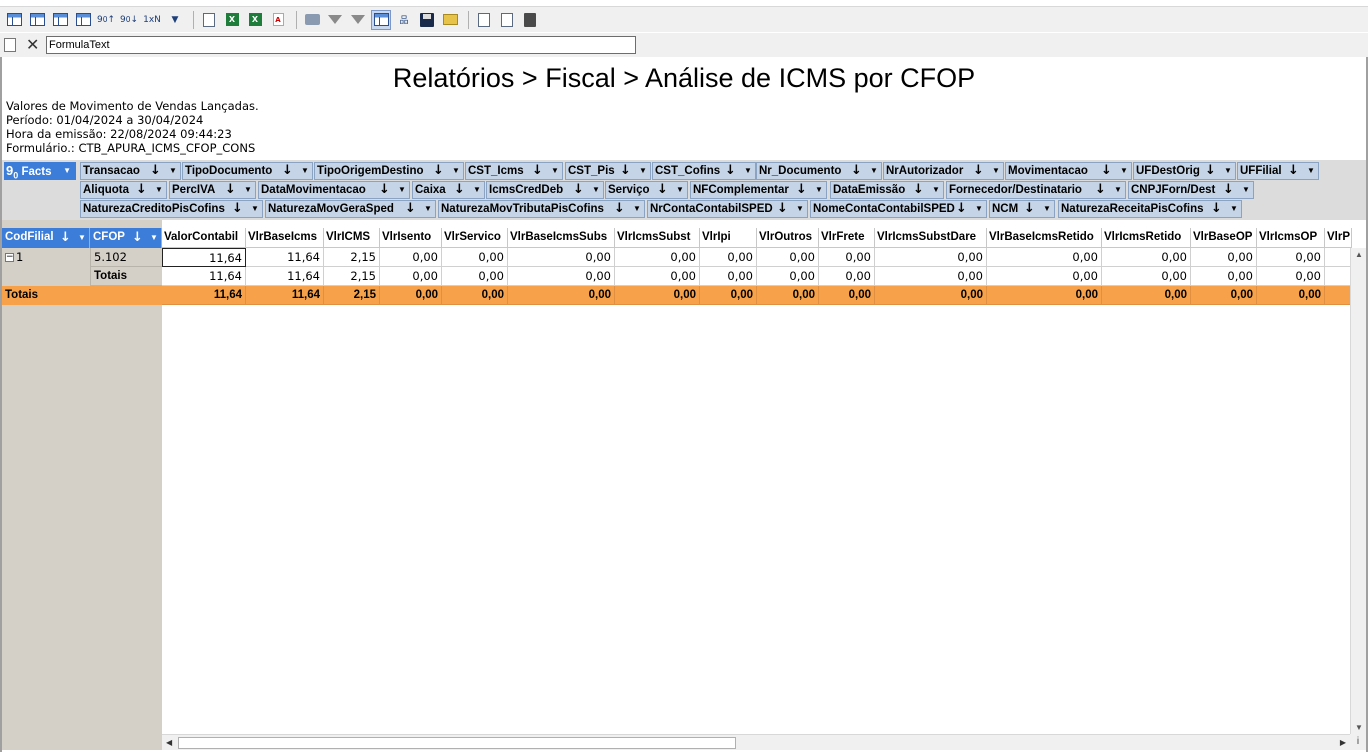  I want to click on hierarchy-icon: 品, so click(404, 20).